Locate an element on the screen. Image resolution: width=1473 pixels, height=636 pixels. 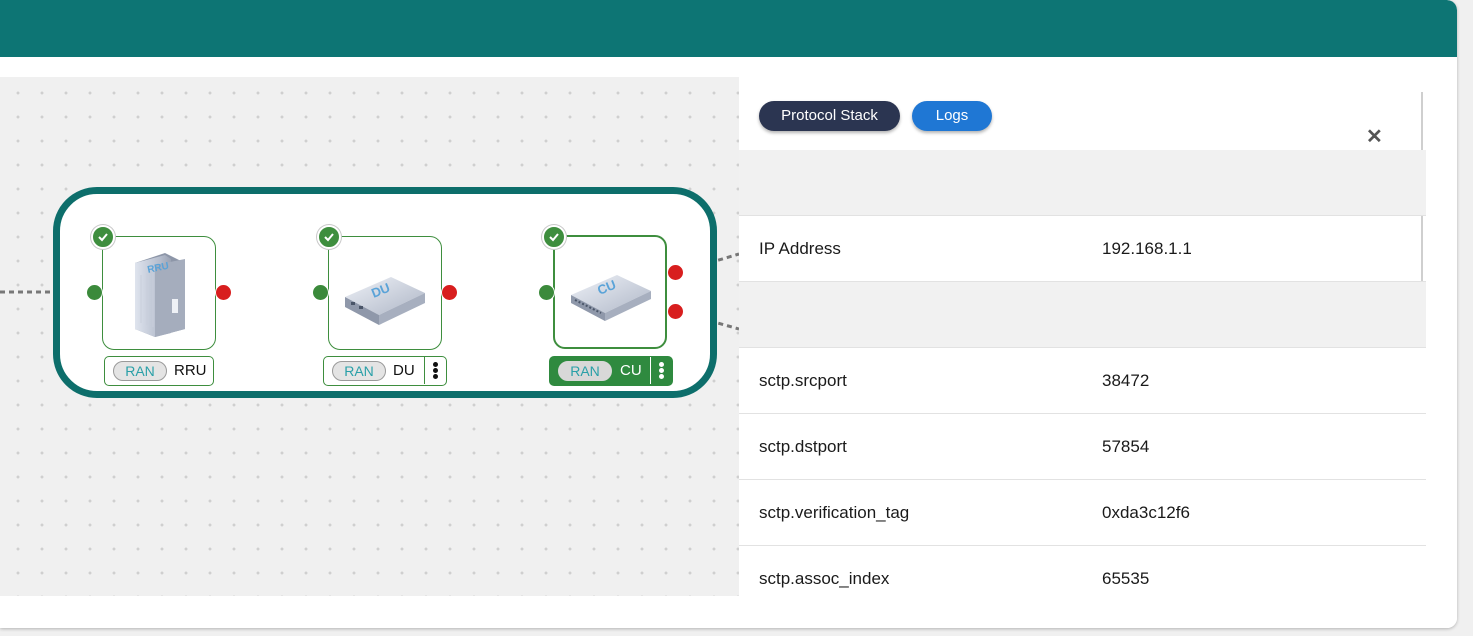
row-value: 65535 is located at coordinates (1126, 578).